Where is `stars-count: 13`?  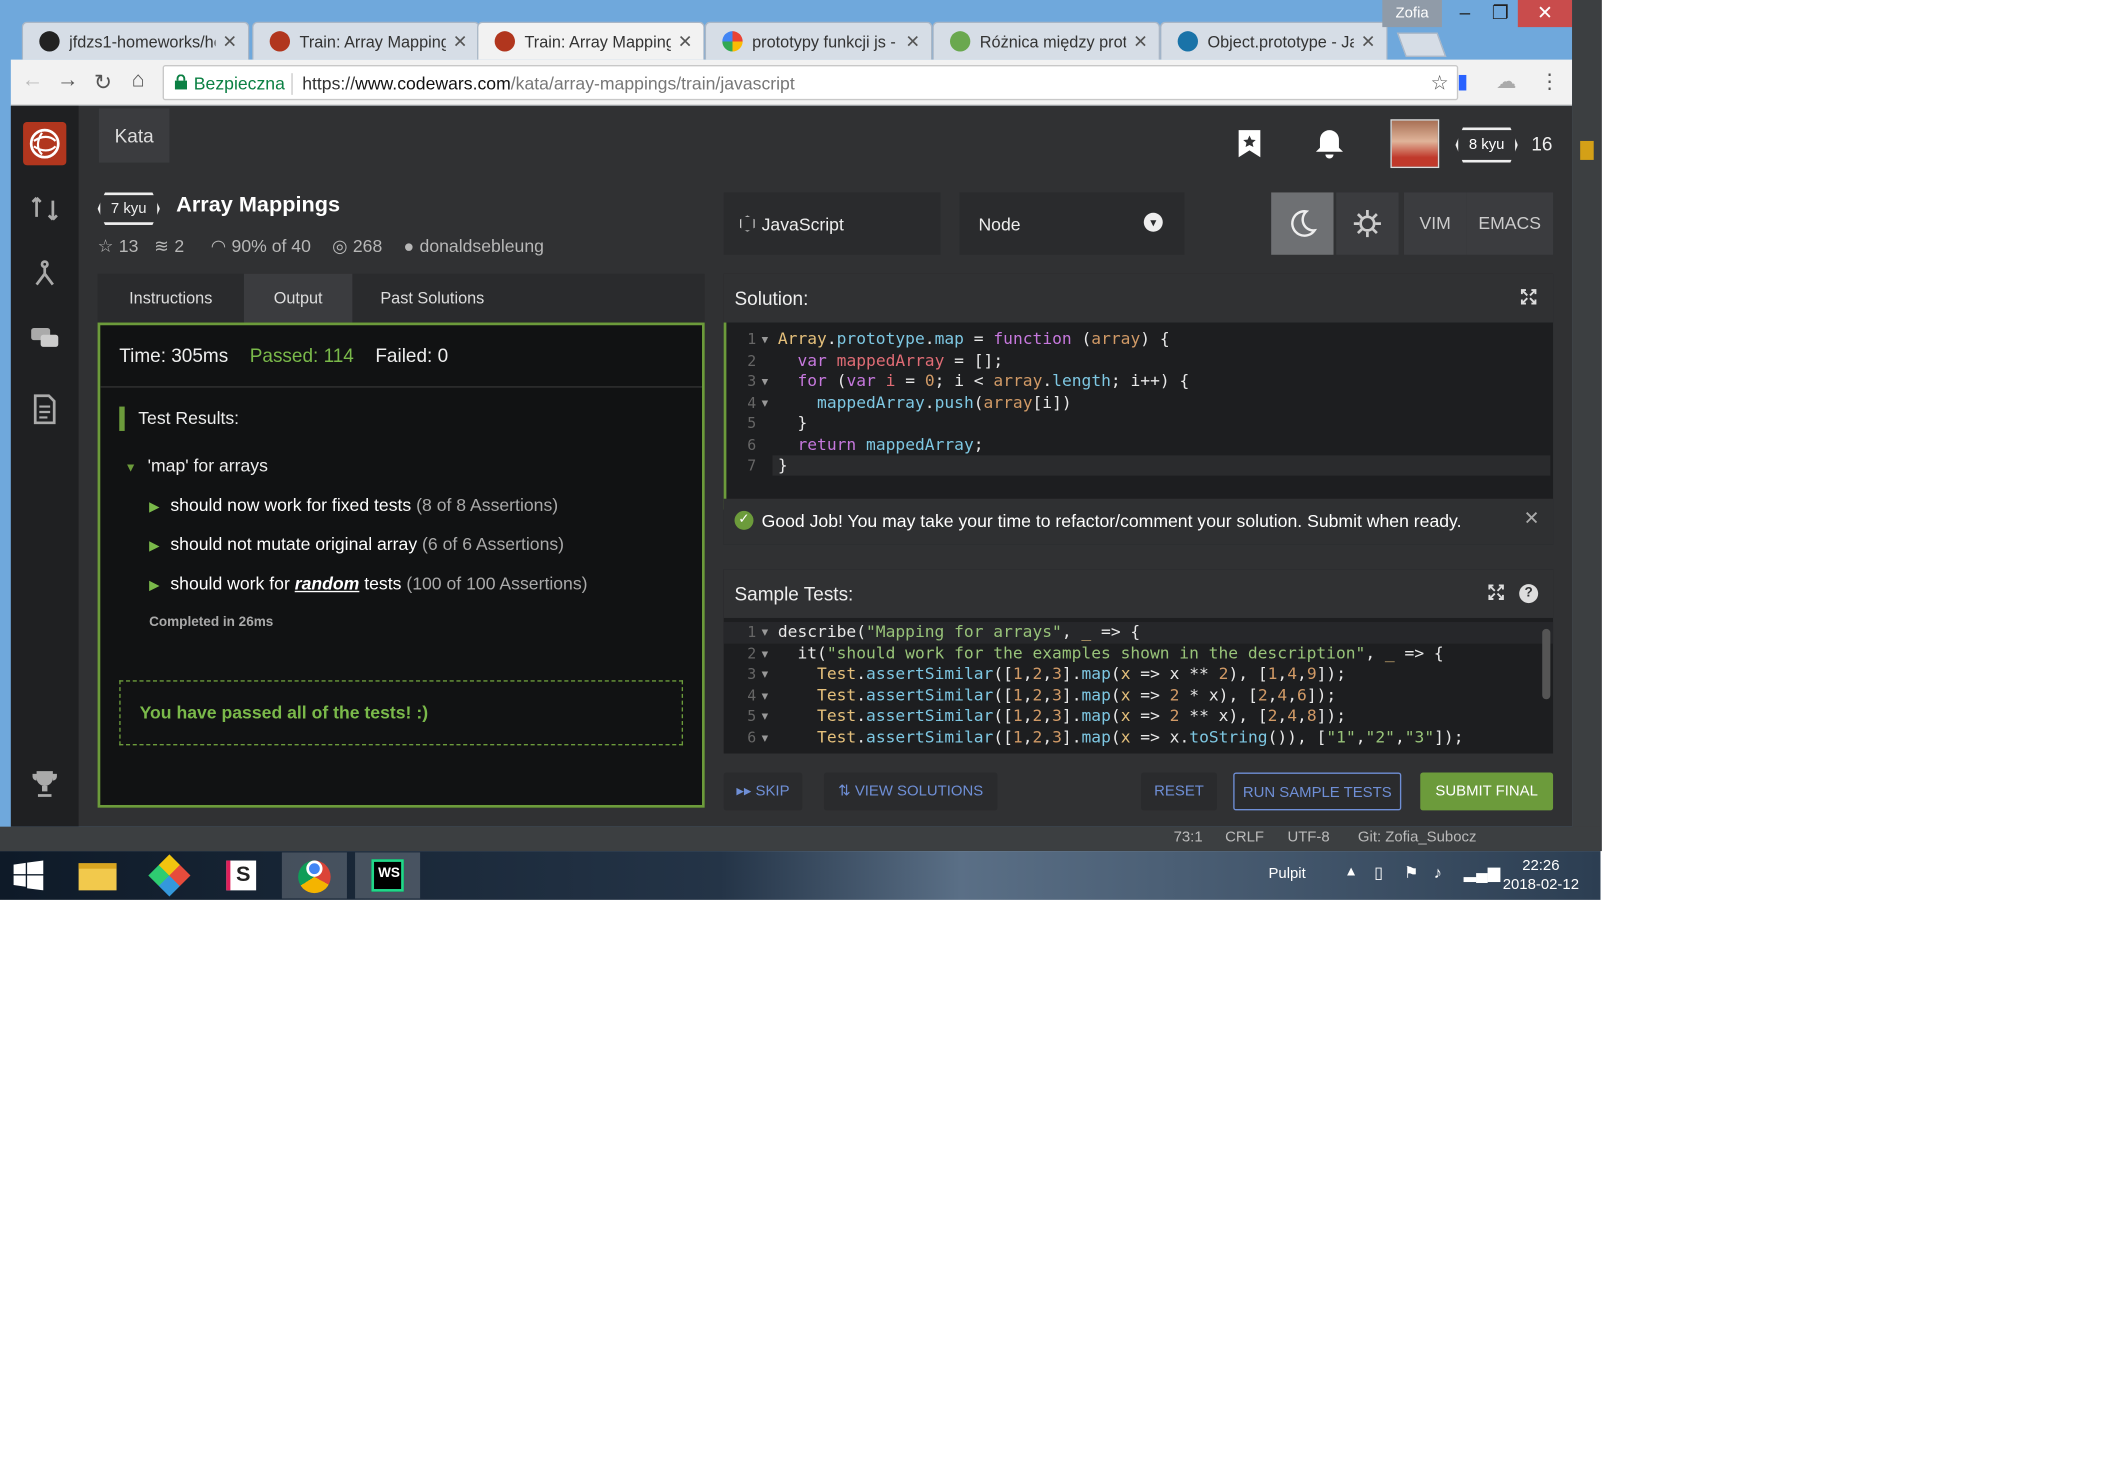 stars-count: 13 is located at coordinates (128, 246).